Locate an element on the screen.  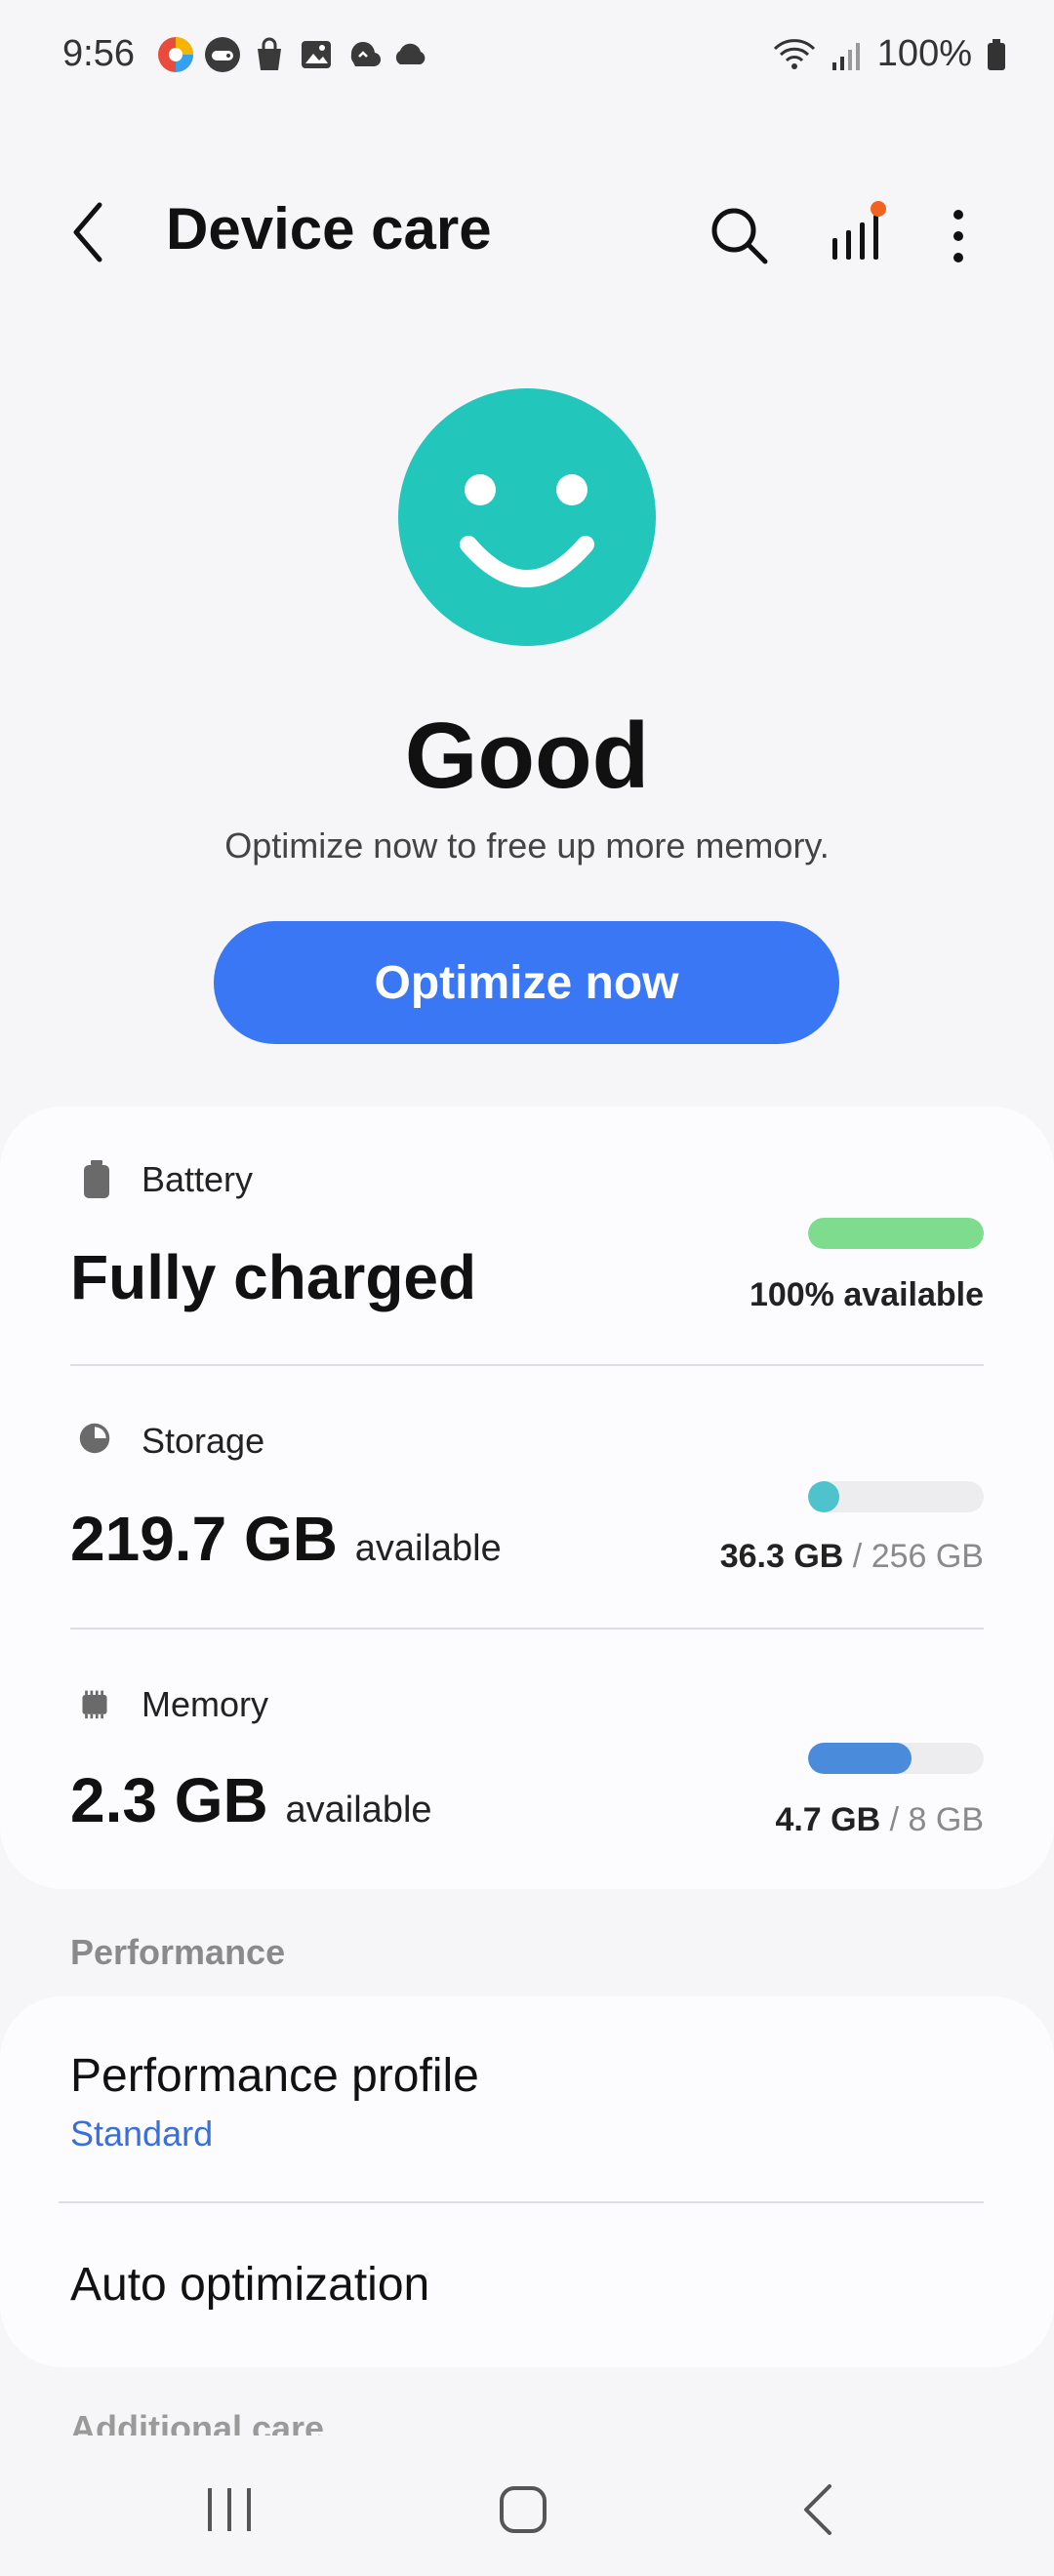
back-button is located at coordinates (90, 232).